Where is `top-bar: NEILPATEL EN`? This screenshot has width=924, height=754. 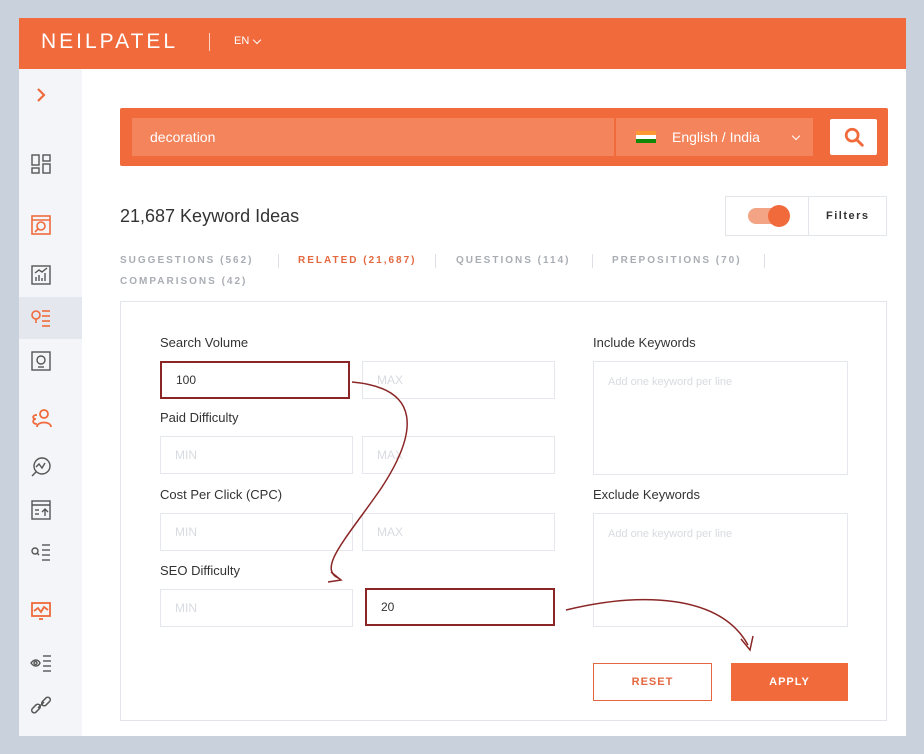
top-bar: NEILPATEL EN is located at coordinates (462, 43).